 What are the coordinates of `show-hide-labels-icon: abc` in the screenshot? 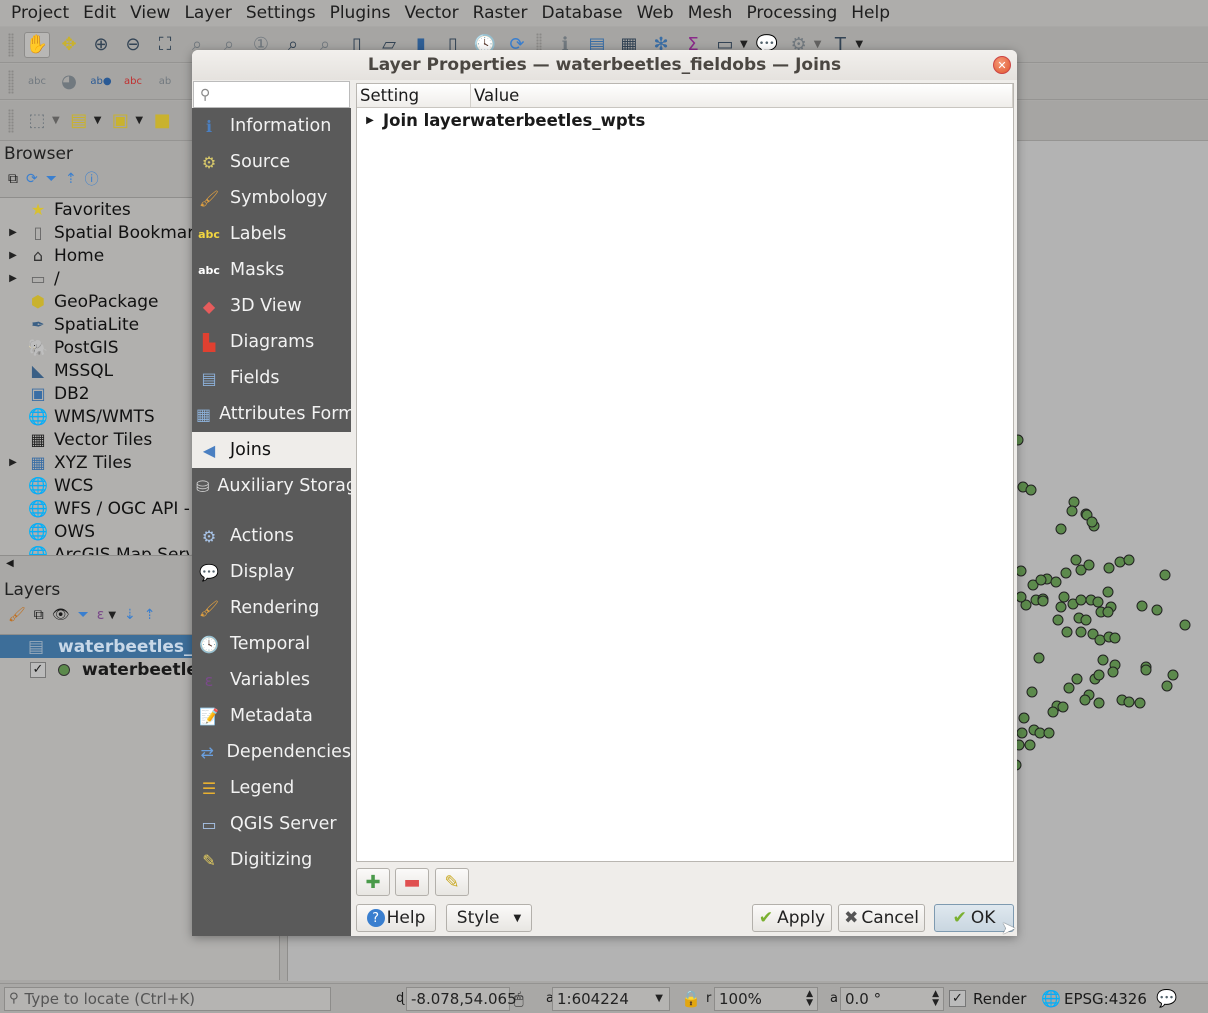 It's located at (133, 82).